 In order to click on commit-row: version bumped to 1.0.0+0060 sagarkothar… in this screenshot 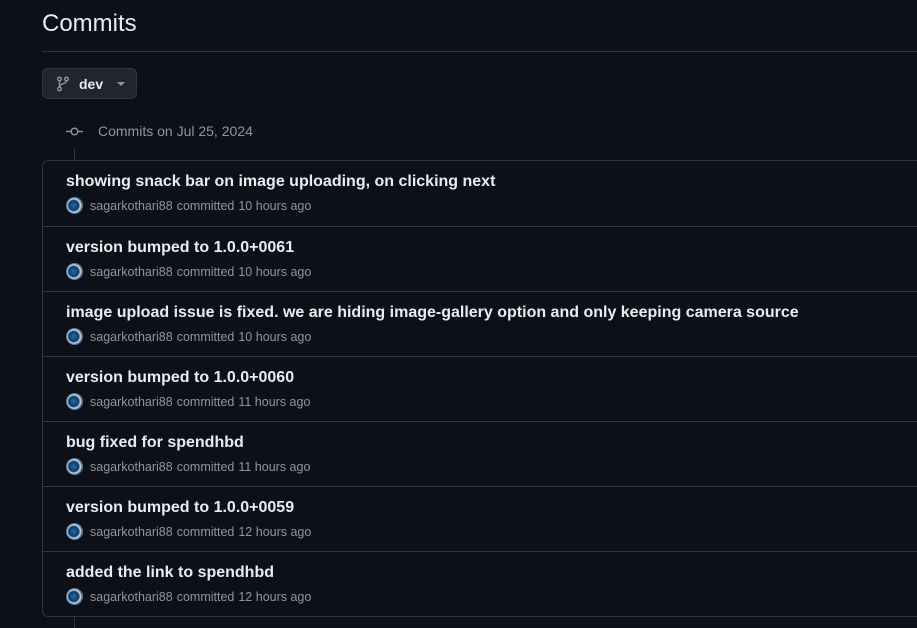, I will do `click(480, 388)`.